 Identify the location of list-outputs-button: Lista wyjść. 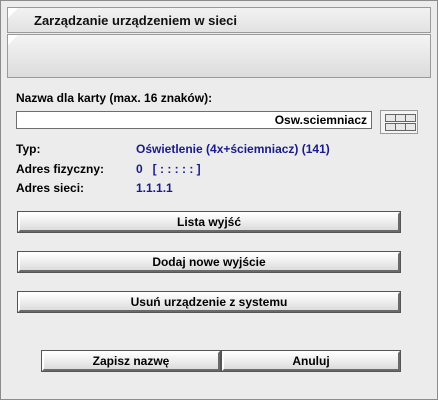
(209, 222).